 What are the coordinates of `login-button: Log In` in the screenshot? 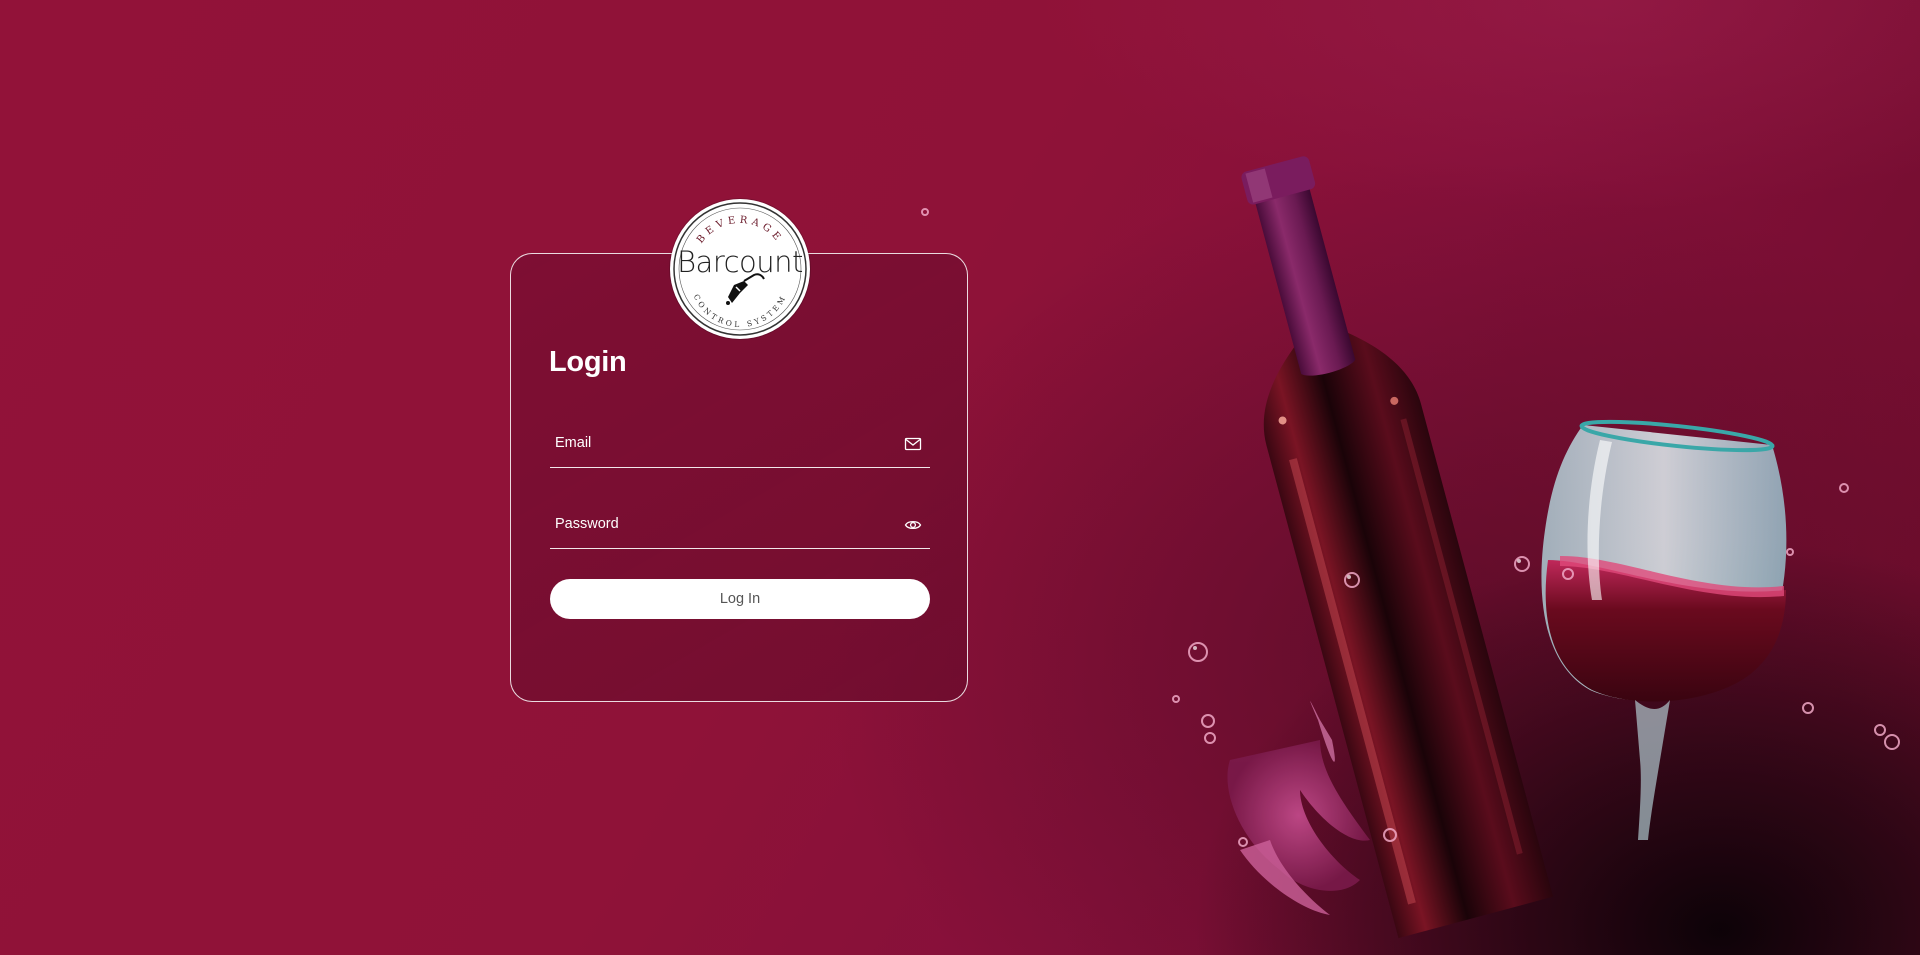 It's located at (740, 599).